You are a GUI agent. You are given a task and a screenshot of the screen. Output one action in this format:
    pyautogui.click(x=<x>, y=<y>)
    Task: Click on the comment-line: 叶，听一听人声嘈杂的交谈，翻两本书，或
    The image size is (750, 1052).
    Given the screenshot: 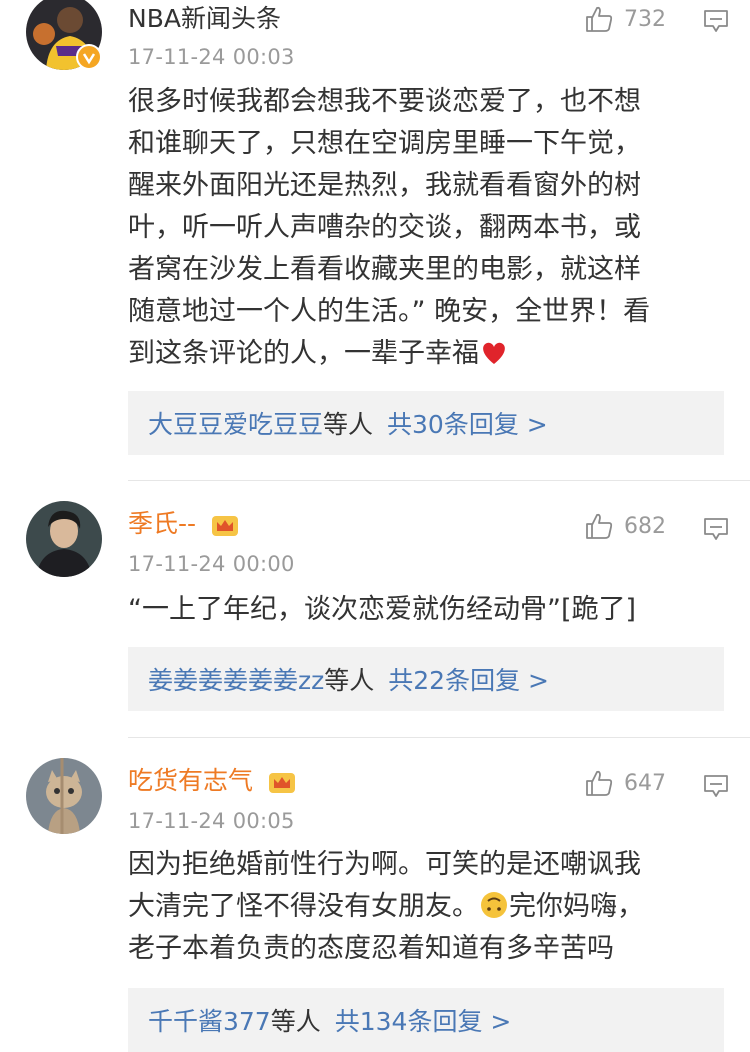 What is the action you would take?
    pyautogui.click(x=384, y=227)
    